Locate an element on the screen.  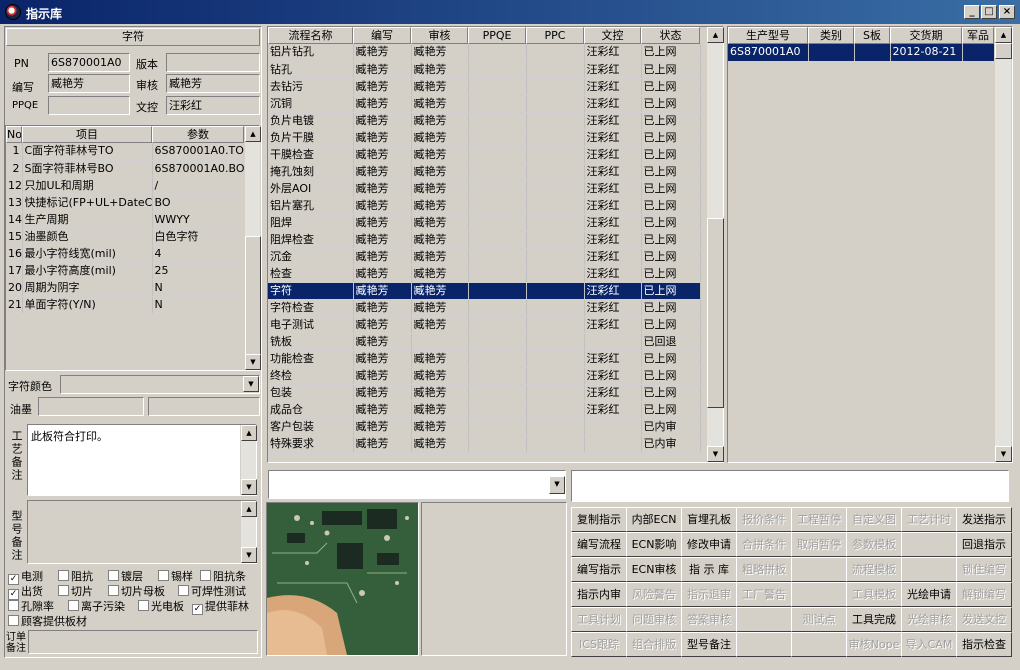
order-note-field is located at coordinates (143, 642).